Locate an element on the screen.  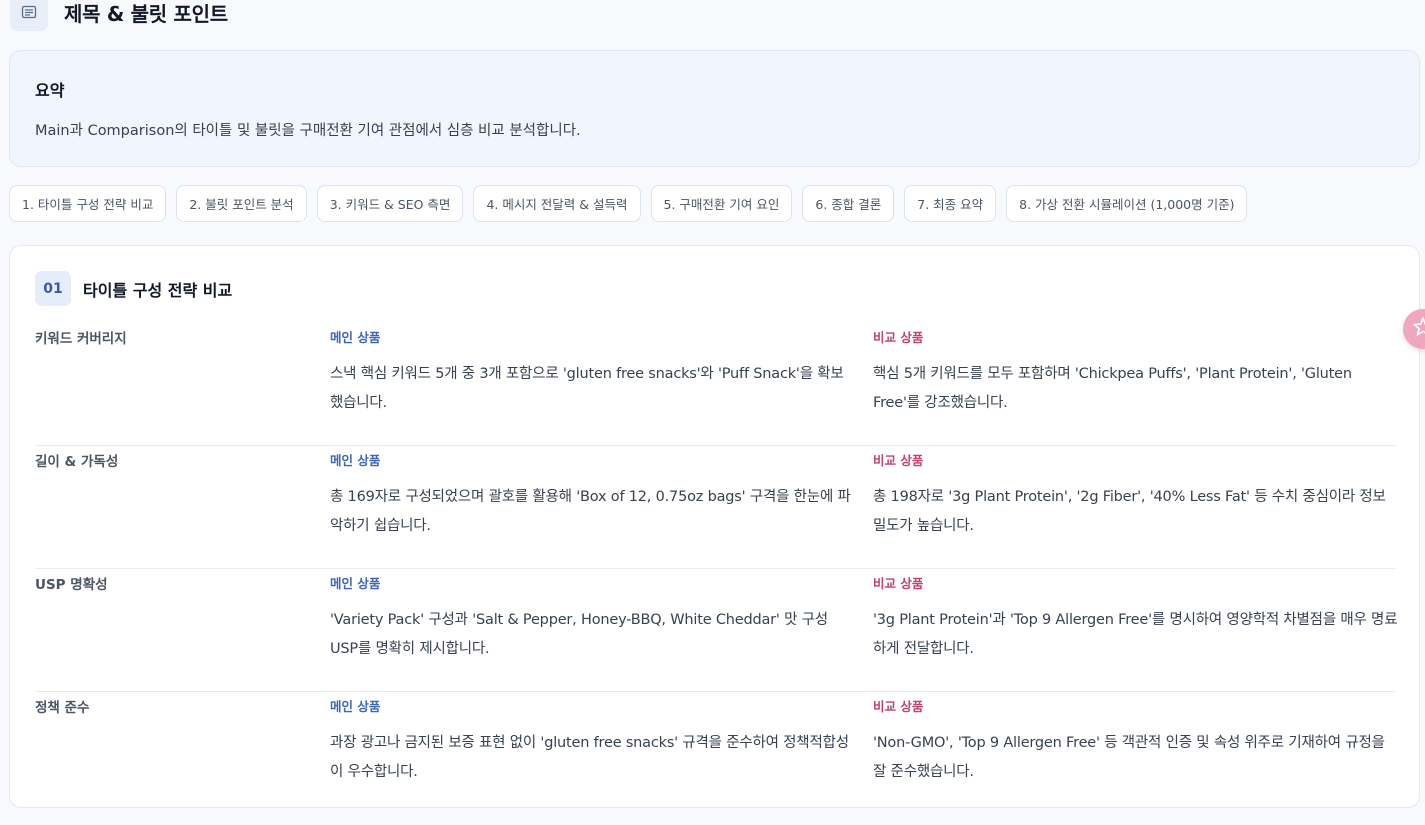
tab-bullet-analysis: 2. 불릿 포인트 분석 is located at coordinates (241, 203).